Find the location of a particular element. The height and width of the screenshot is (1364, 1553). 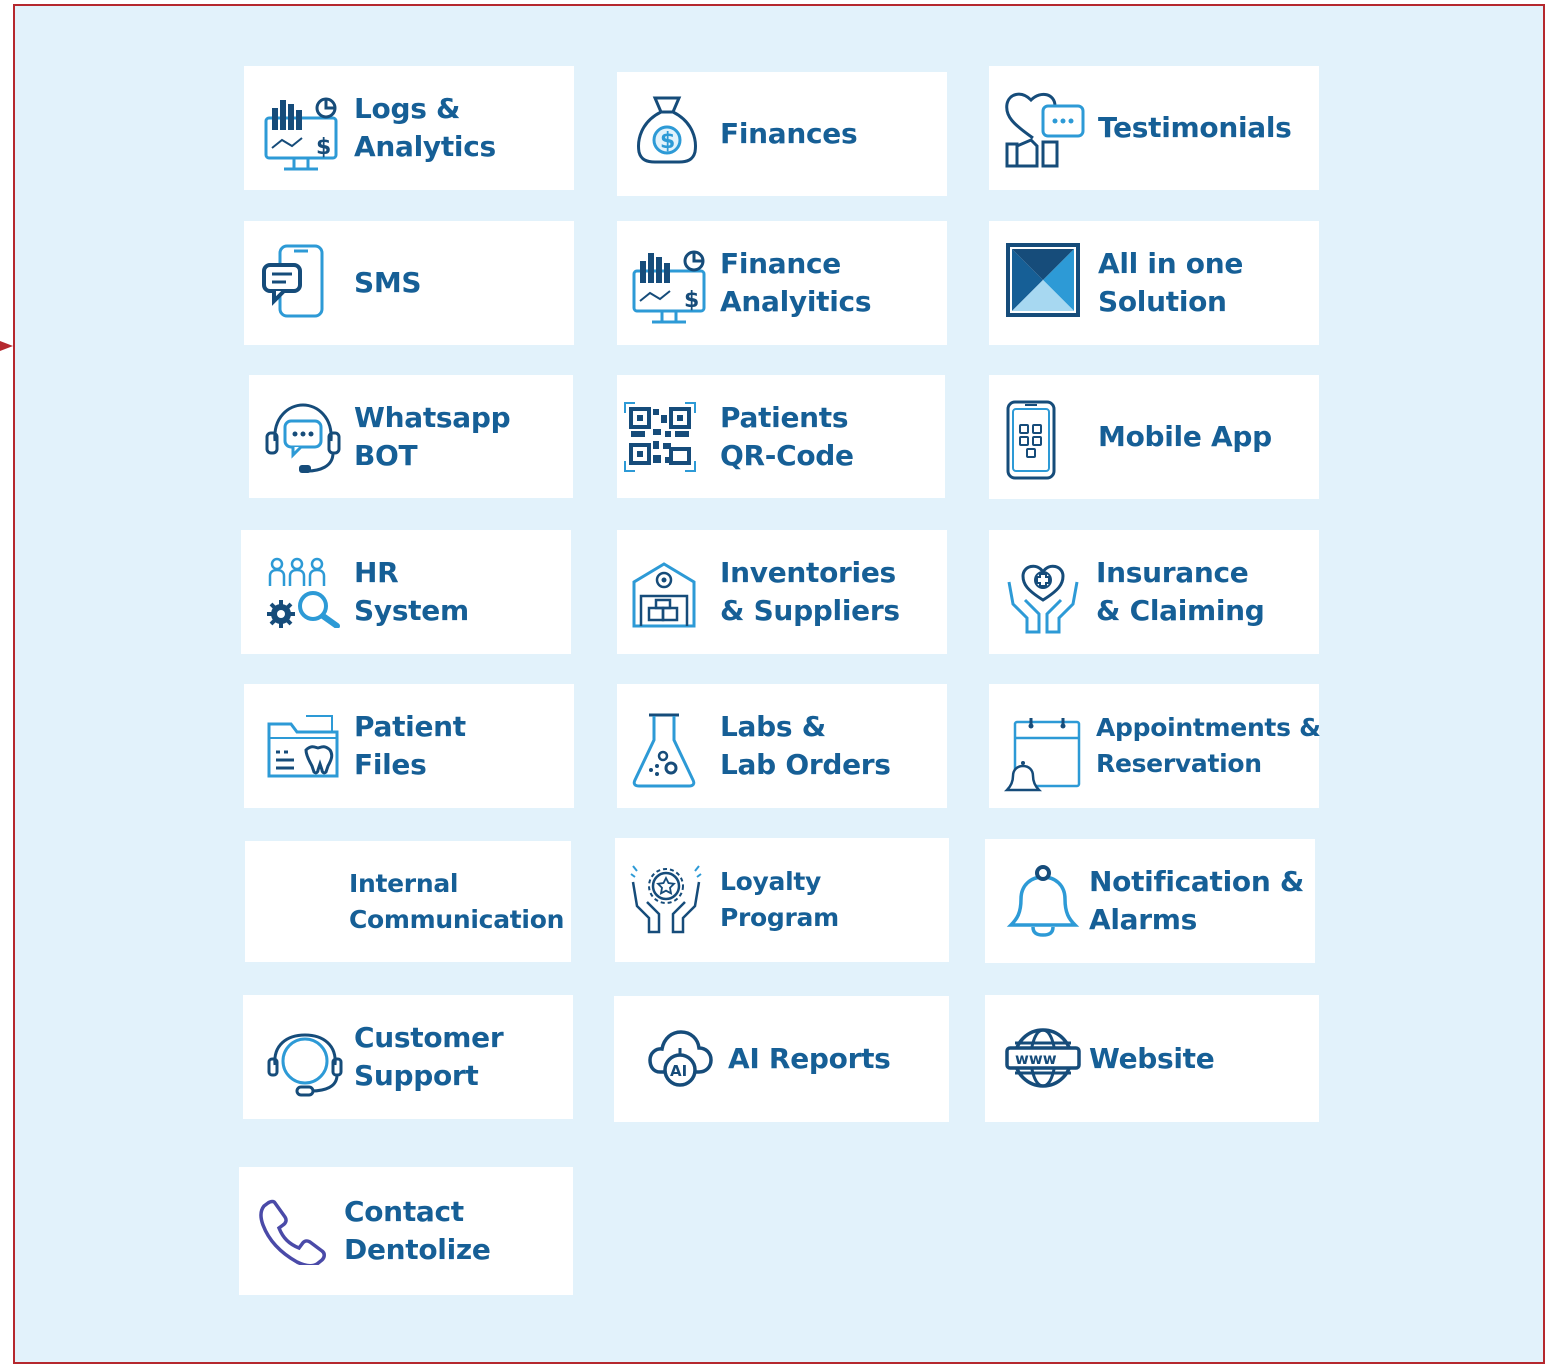

tile-label: Patient Files is located at coordinates (410, 745).